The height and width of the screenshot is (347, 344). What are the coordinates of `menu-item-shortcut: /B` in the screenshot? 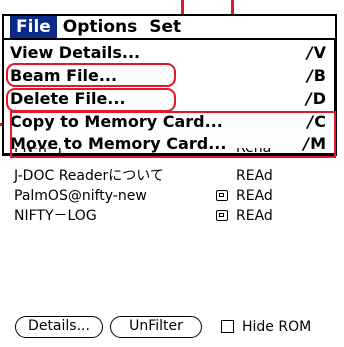 It's located at (316, 75).